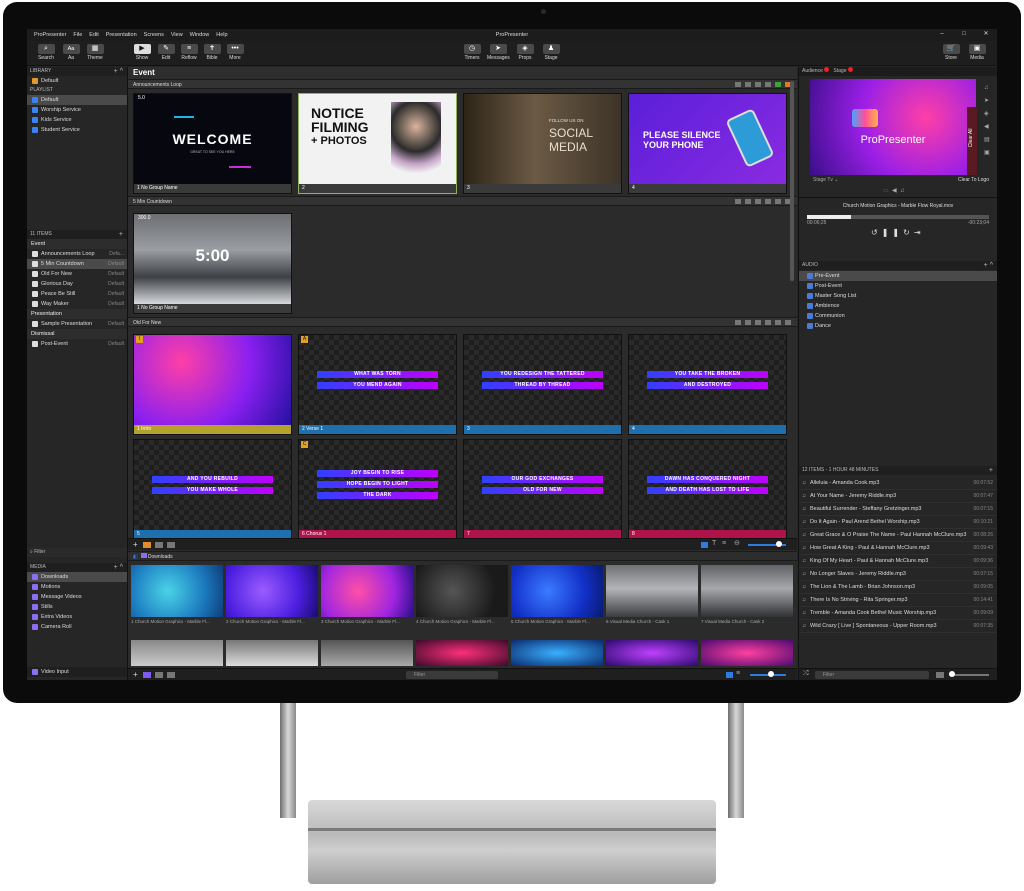 Image resolution: width=1024 pixels, height=891 pixels. I want to click on add-audio-icon: + ^, so click(988, 265).